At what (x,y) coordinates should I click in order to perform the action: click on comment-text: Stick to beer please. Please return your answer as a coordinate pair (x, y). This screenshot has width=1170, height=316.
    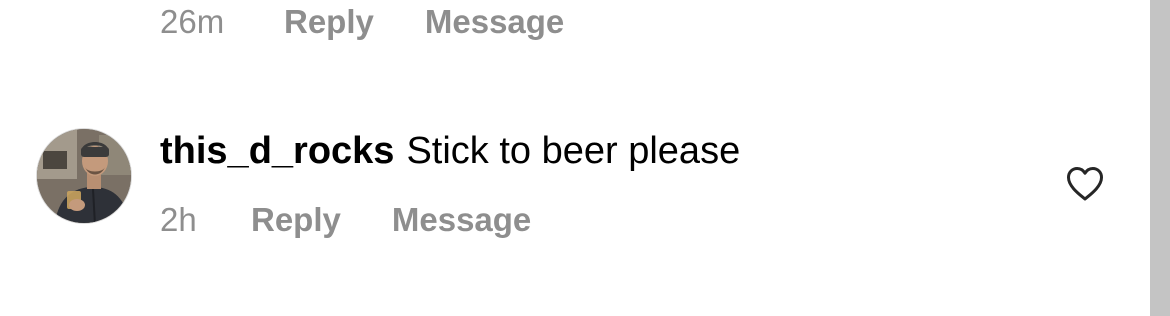
    Looking at the image, I should click on (573, 150).